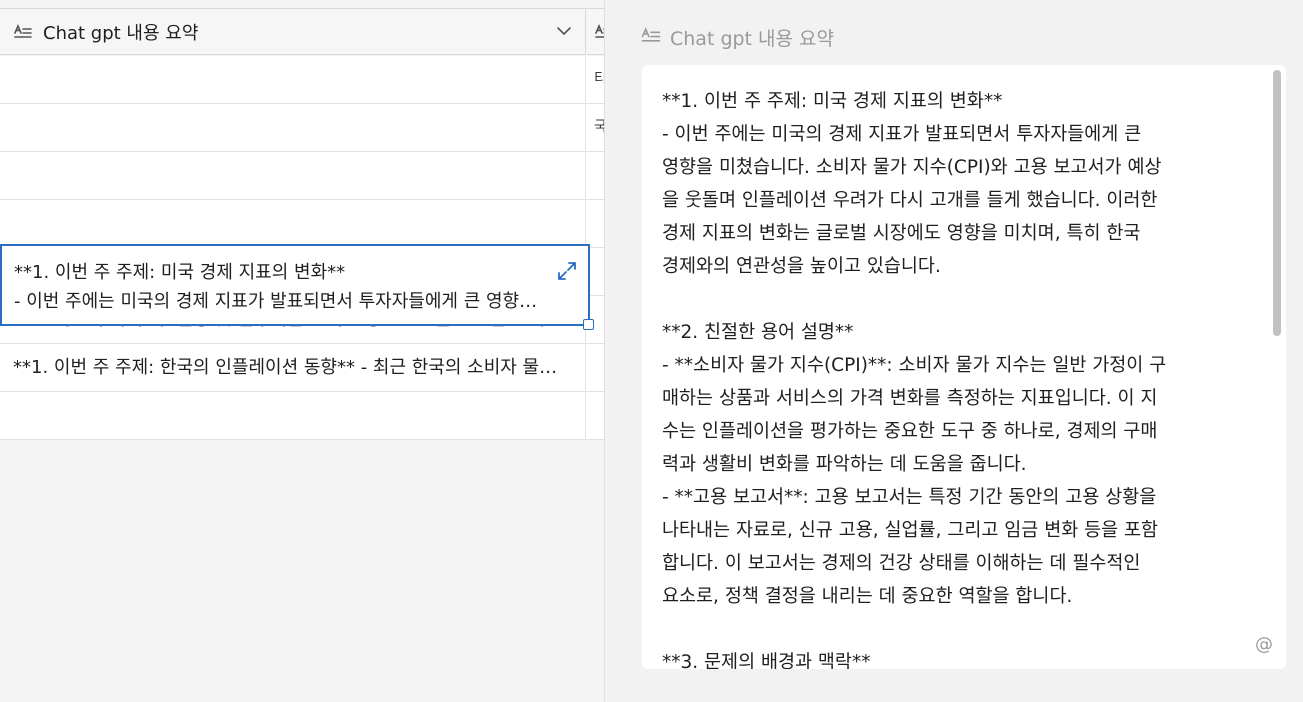 This screenshot has height=702, width=1303. What do you see at coordinates (752, 39) in the screenshot?
I see `panel-title: Chat gpt 내용 요약` at bounding box center [752, 39].